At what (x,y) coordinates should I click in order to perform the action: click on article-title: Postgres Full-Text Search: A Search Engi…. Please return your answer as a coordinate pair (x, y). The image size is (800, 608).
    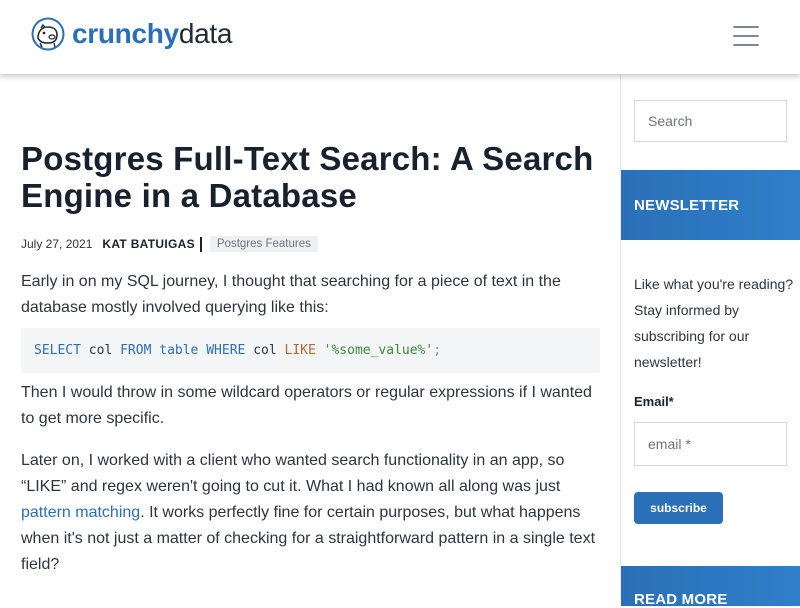
    Looking at the image, I should click on (307, 177).